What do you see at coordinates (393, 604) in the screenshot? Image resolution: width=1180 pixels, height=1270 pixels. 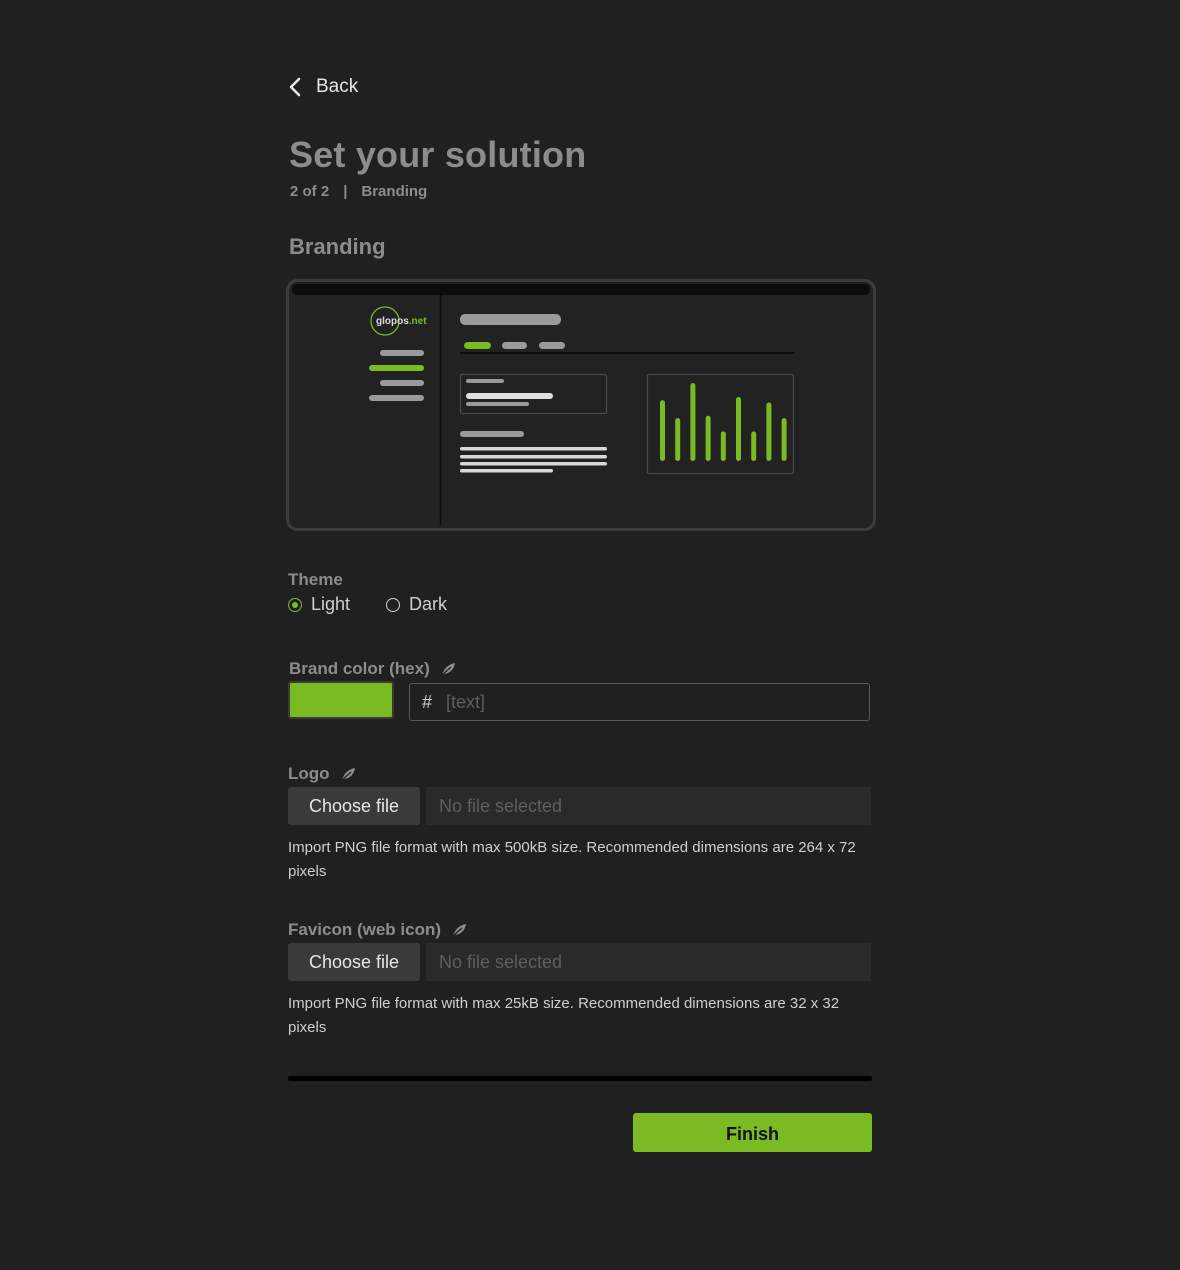 I see `radio-unselected-icon` at bounding box center [393, 604].